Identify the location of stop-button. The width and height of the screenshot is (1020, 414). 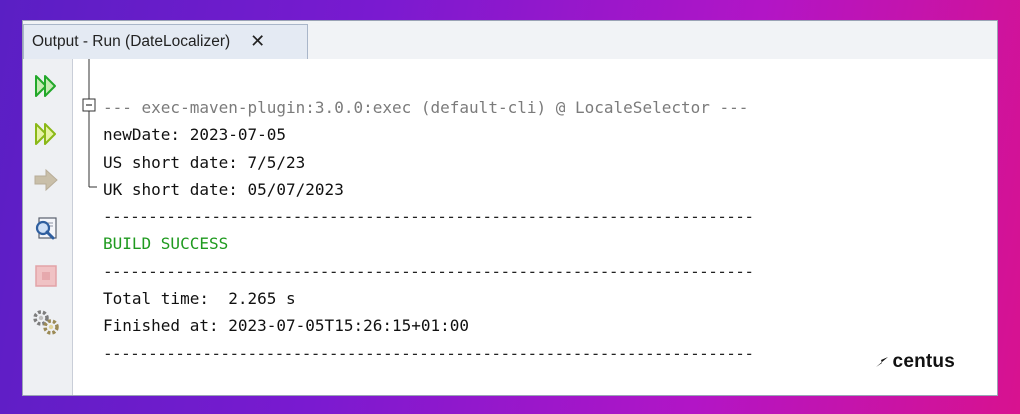
(46, 276).